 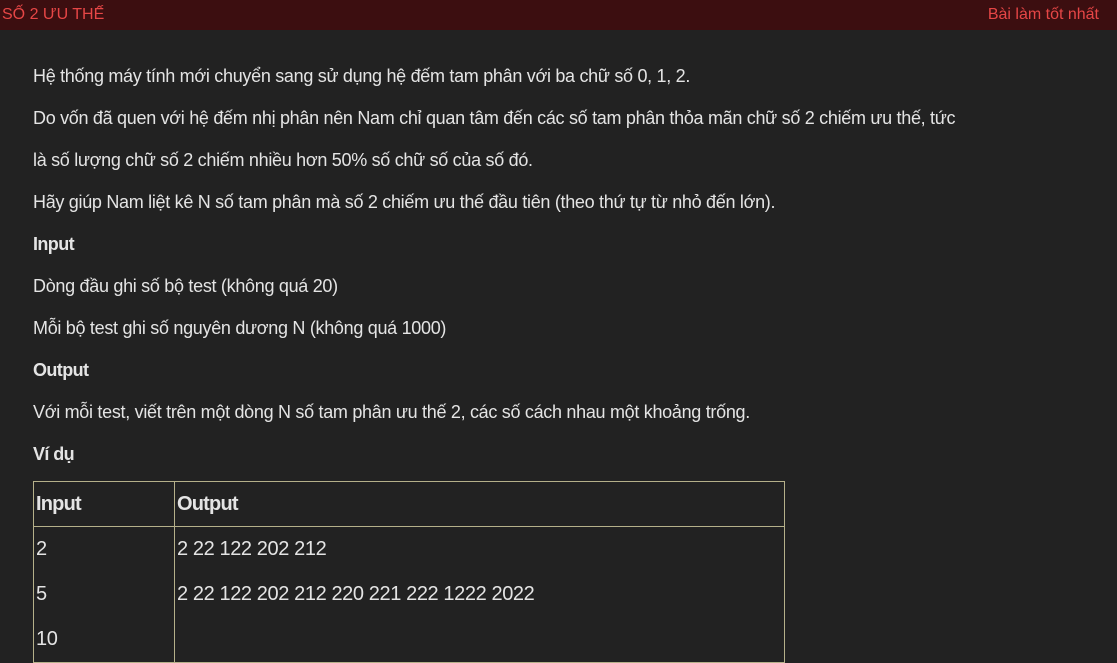 I want to click on input-description: Dòng đầu ghi số bộ test (không quá 20), so click(x=185, y=286).